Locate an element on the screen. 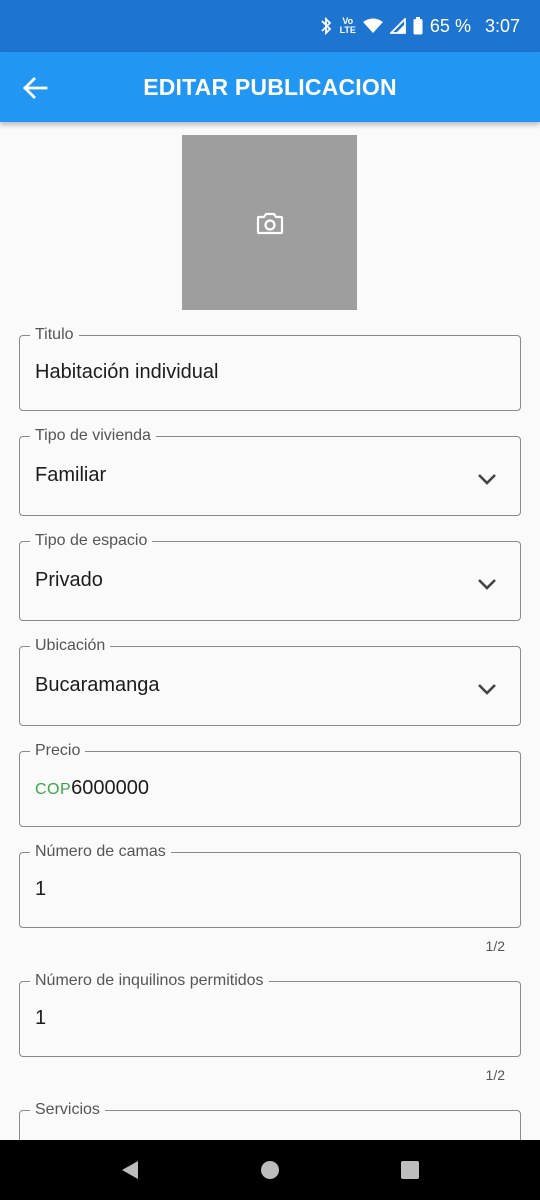  wifi-icon is located at coordinates (372, 25).